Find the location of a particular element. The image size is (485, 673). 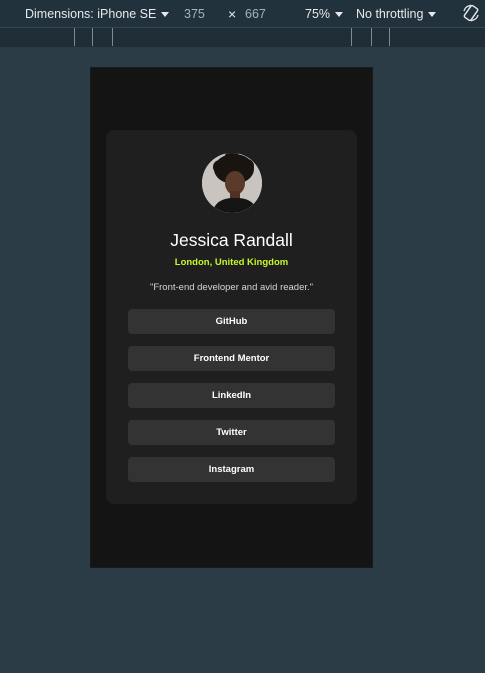

zoom-label: 75% is located at coordinates (318, 13).